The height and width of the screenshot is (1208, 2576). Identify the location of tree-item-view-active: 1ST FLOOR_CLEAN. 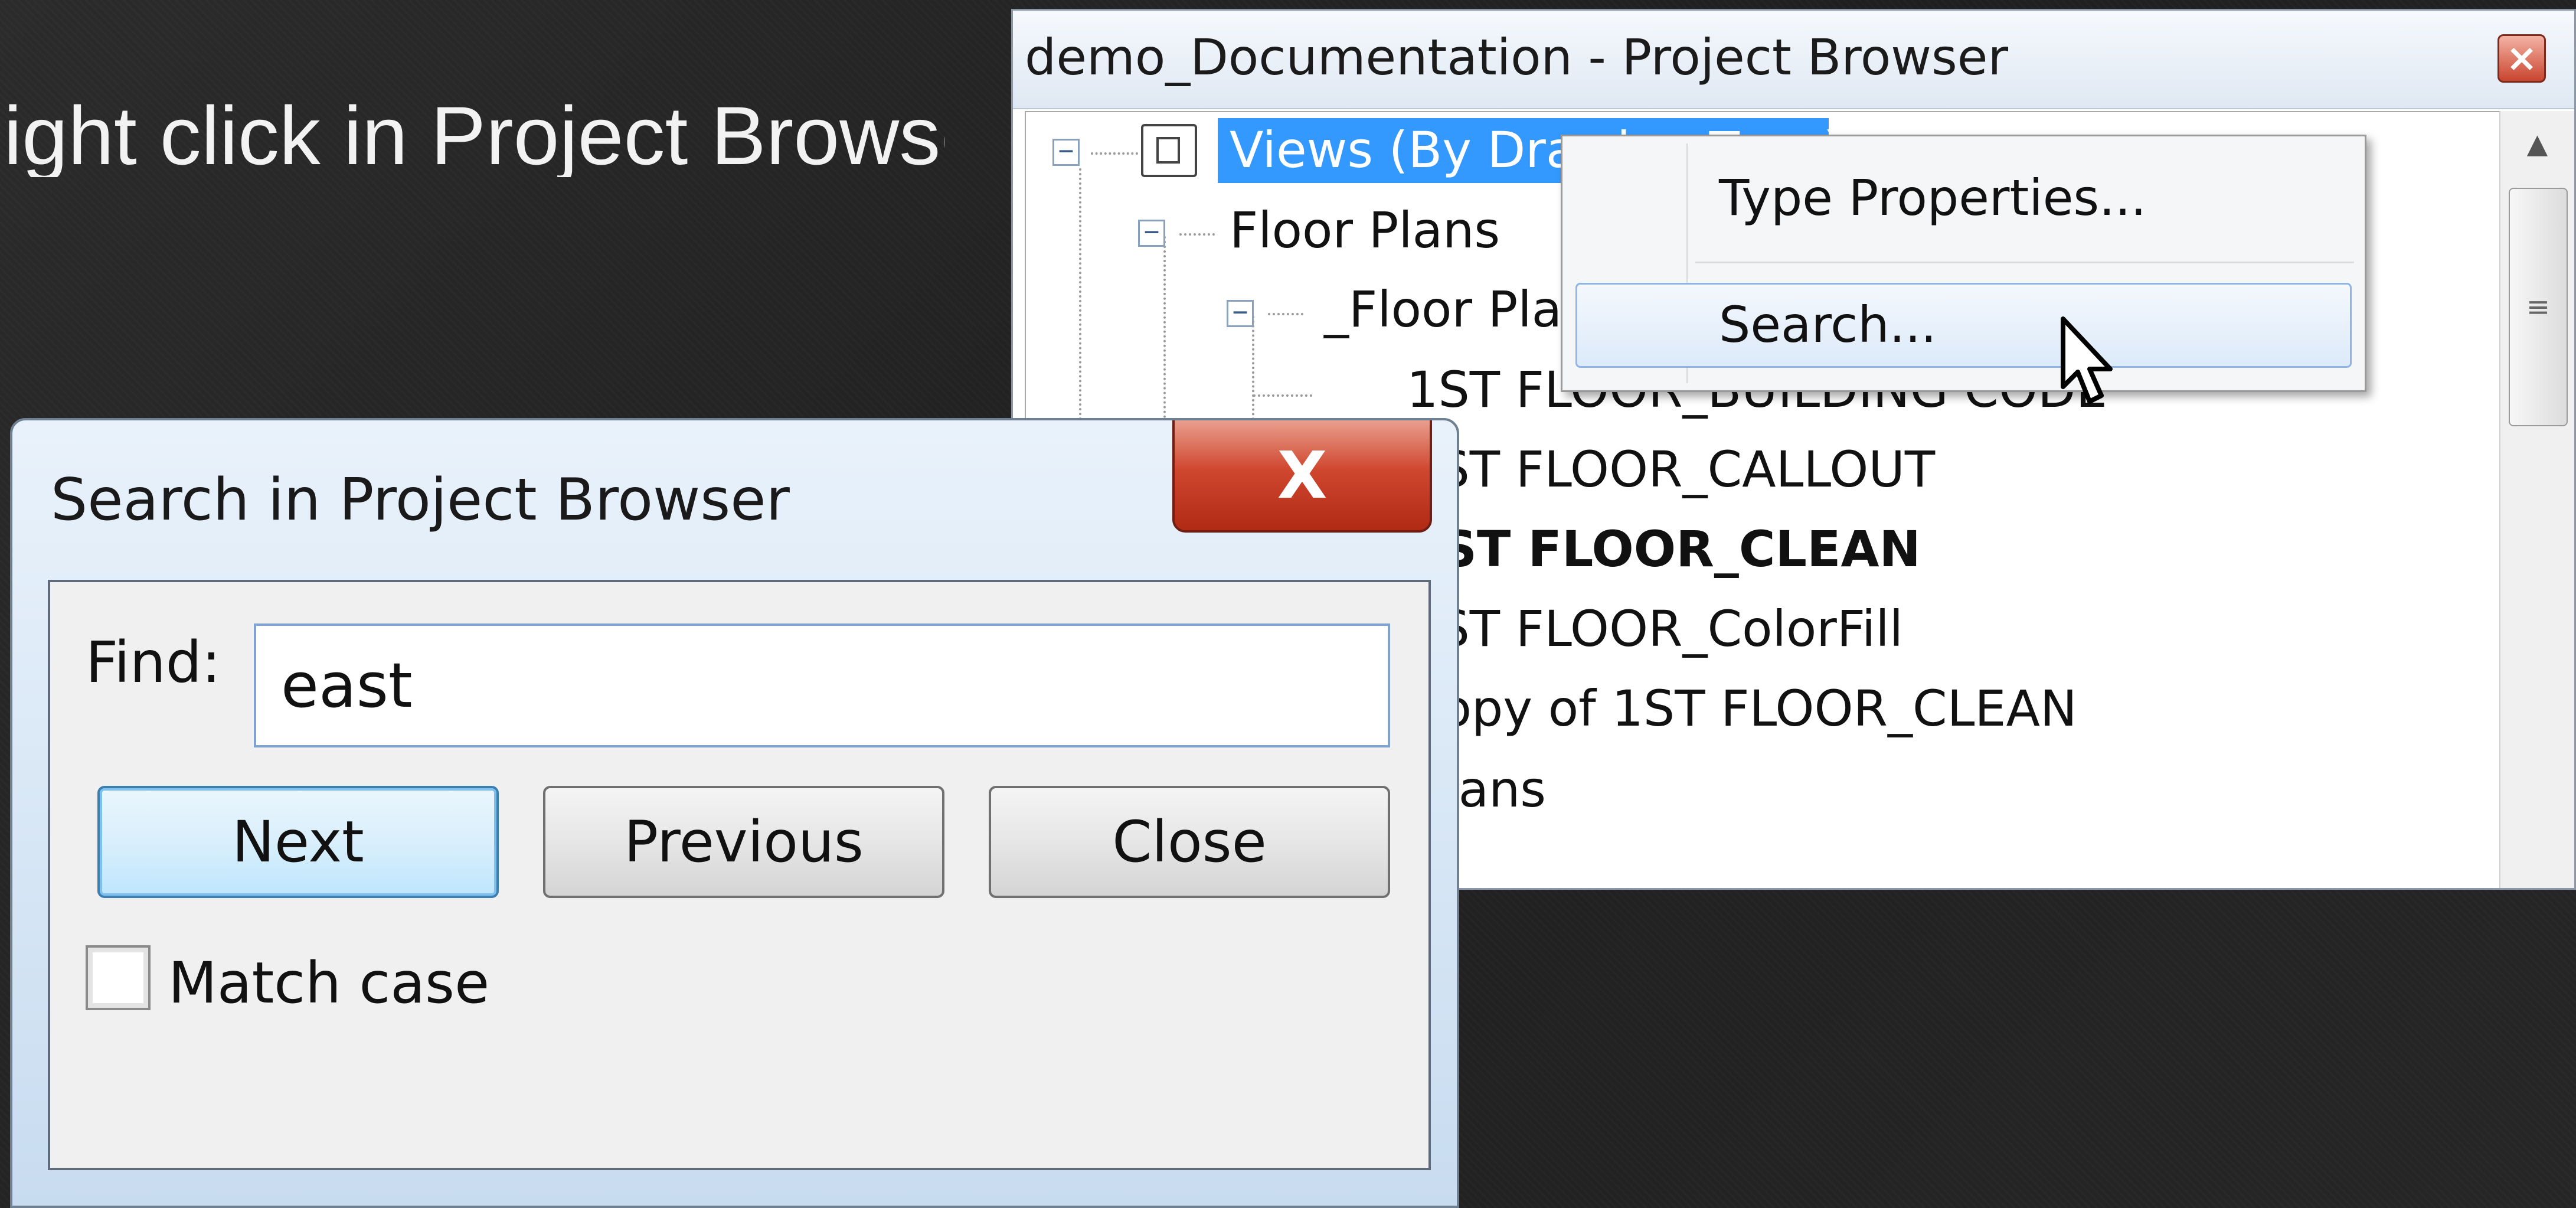
(1664, 549).